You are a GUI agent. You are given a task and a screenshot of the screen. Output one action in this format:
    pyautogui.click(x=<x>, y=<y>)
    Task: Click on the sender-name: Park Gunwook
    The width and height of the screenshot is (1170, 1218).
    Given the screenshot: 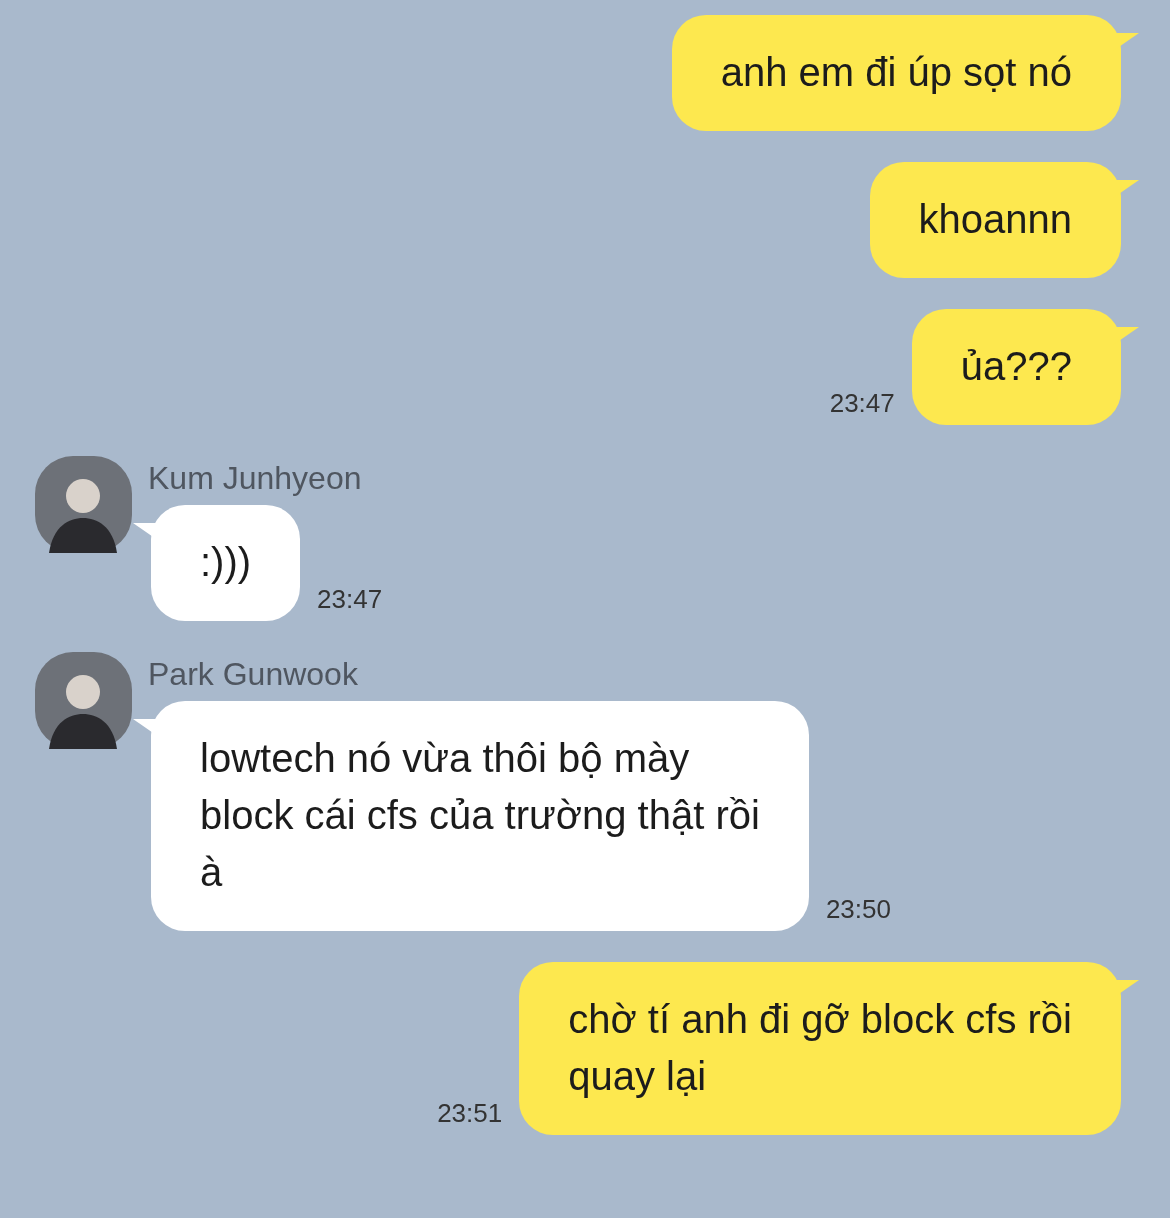 What is the action you would take?
    pyautogui.click(x=253, y=674)
    